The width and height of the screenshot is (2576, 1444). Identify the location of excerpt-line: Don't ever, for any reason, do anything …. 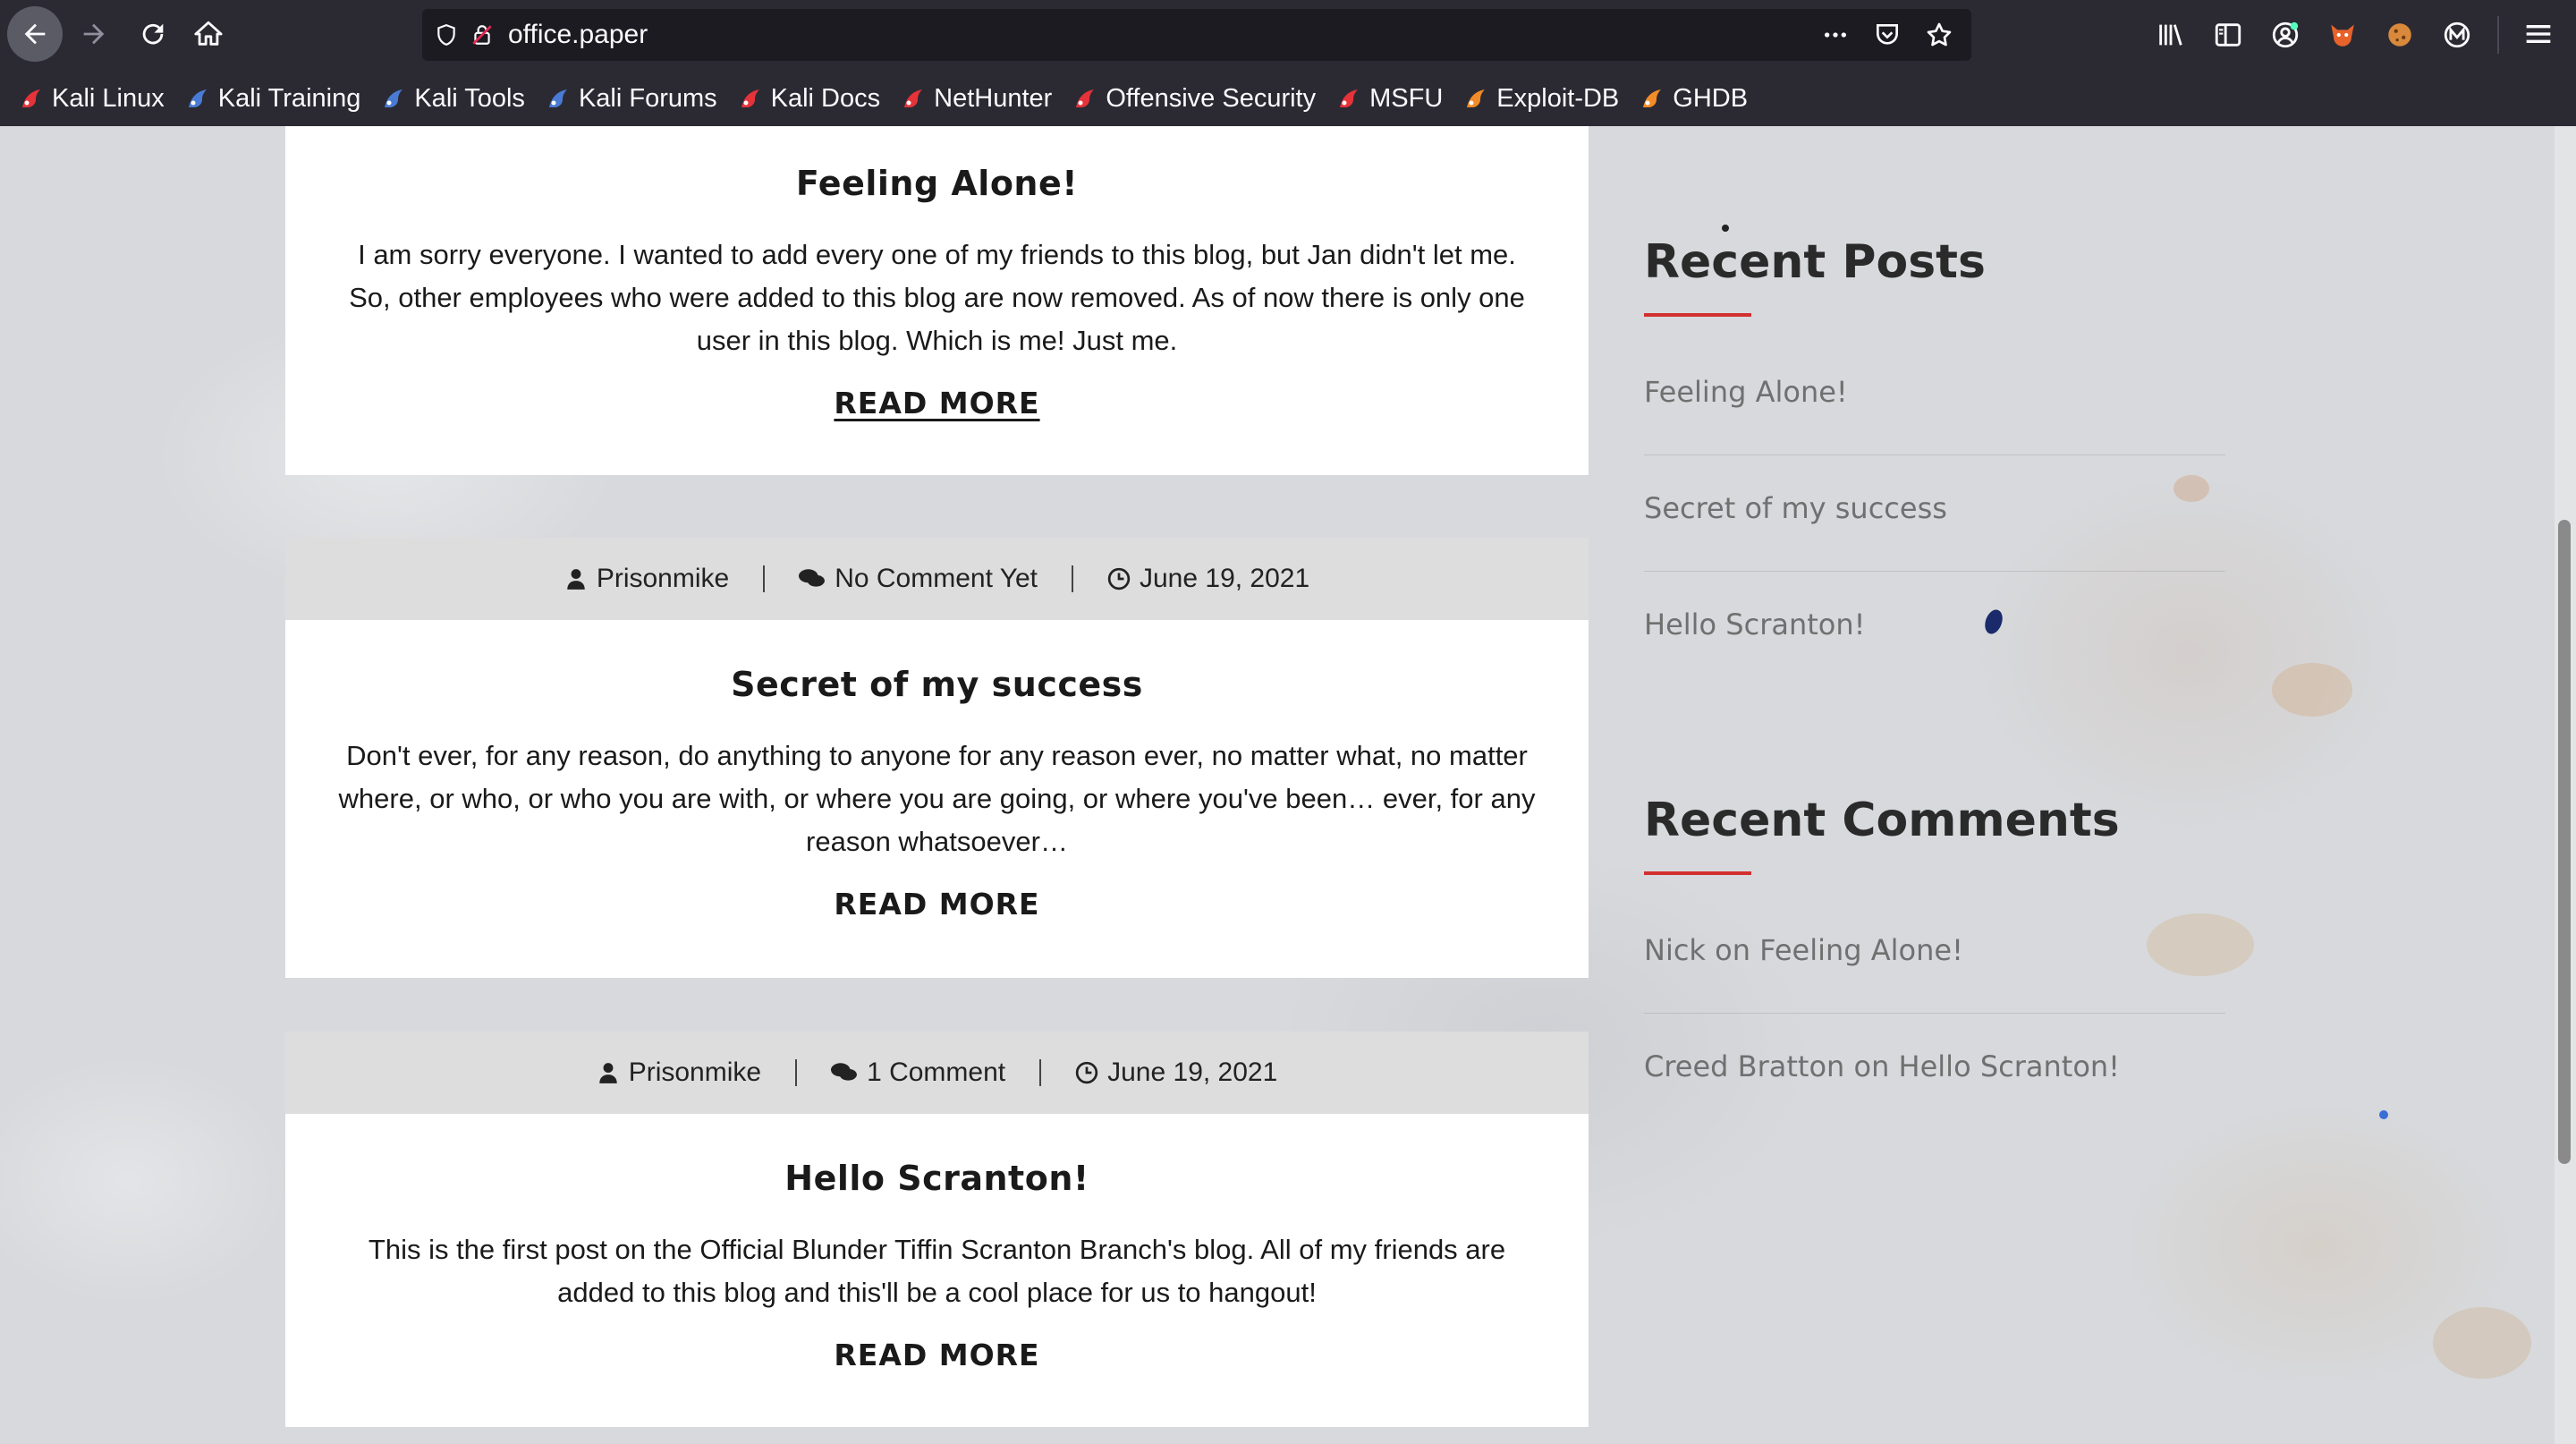
(937, 755).